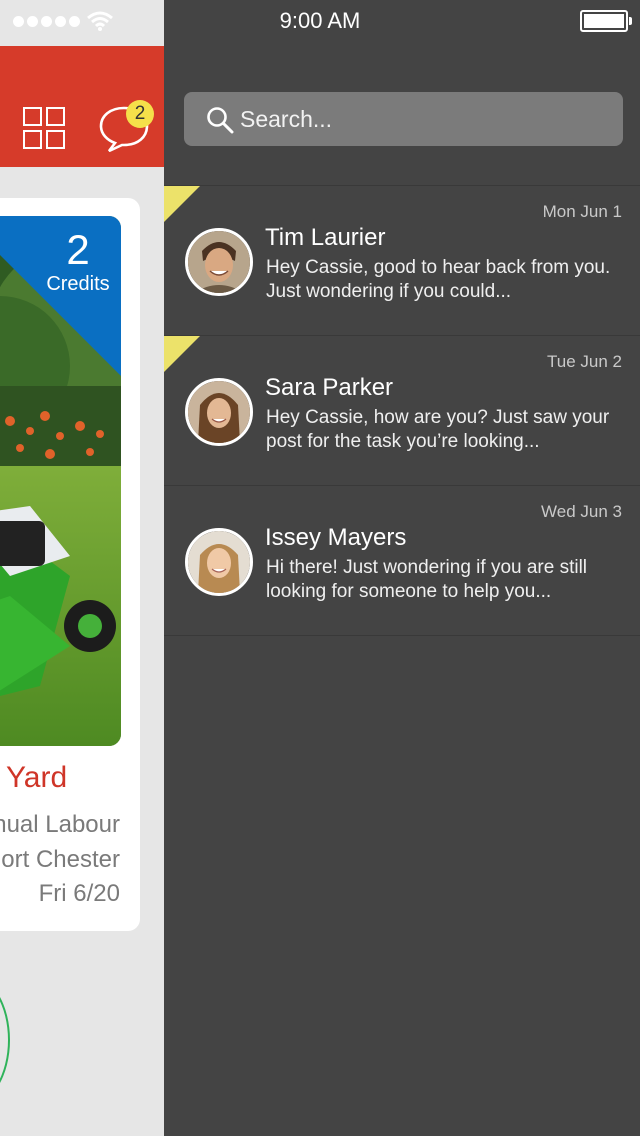 The height and width of the screenshot is (1136, 640). Describe the element at coordinates (45, 129) in the screenshot. I see `grid-icon` at that location.